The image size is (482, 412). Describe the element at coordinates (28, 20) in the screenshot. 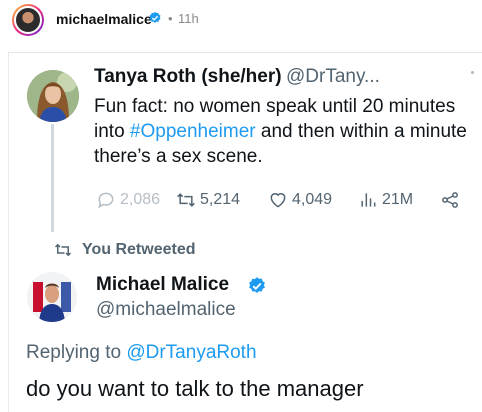

I see `post-author-avatar` at that location.